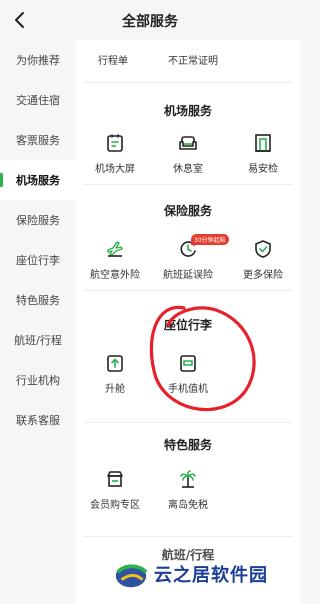  Describe the element at coordinates (131, 576) in the screenshot. I see `watermark-logo-icon` at that location.